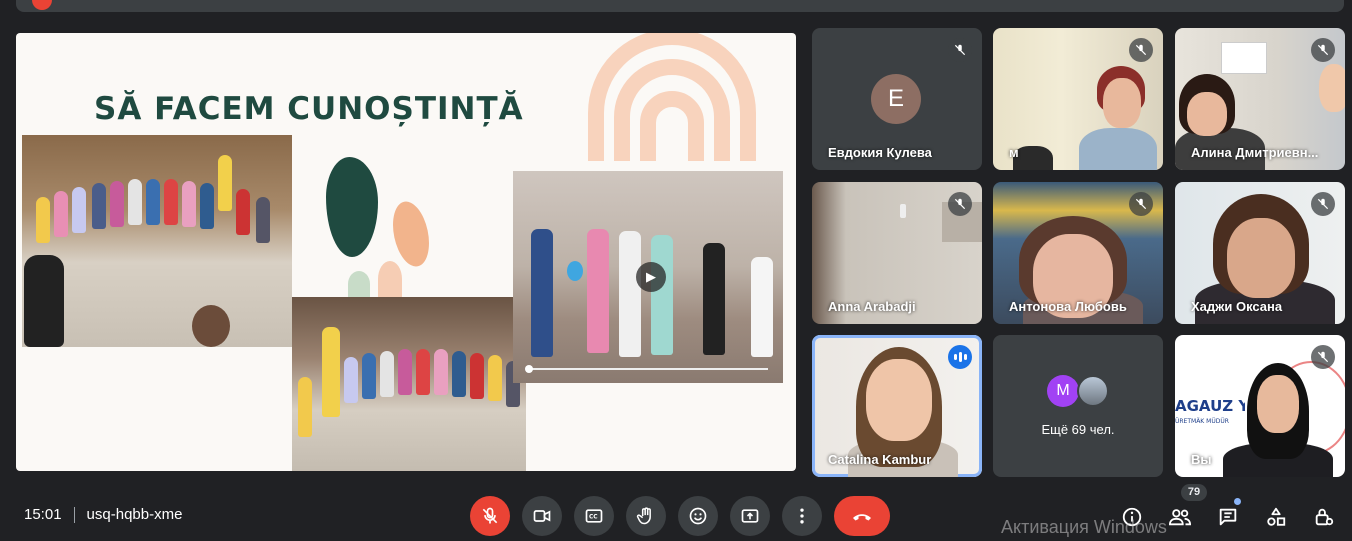  What do you see at coordinates (1201, 459) in the screenshot?
I see `participant-name: Вы` at bounding box center [1201, 459].